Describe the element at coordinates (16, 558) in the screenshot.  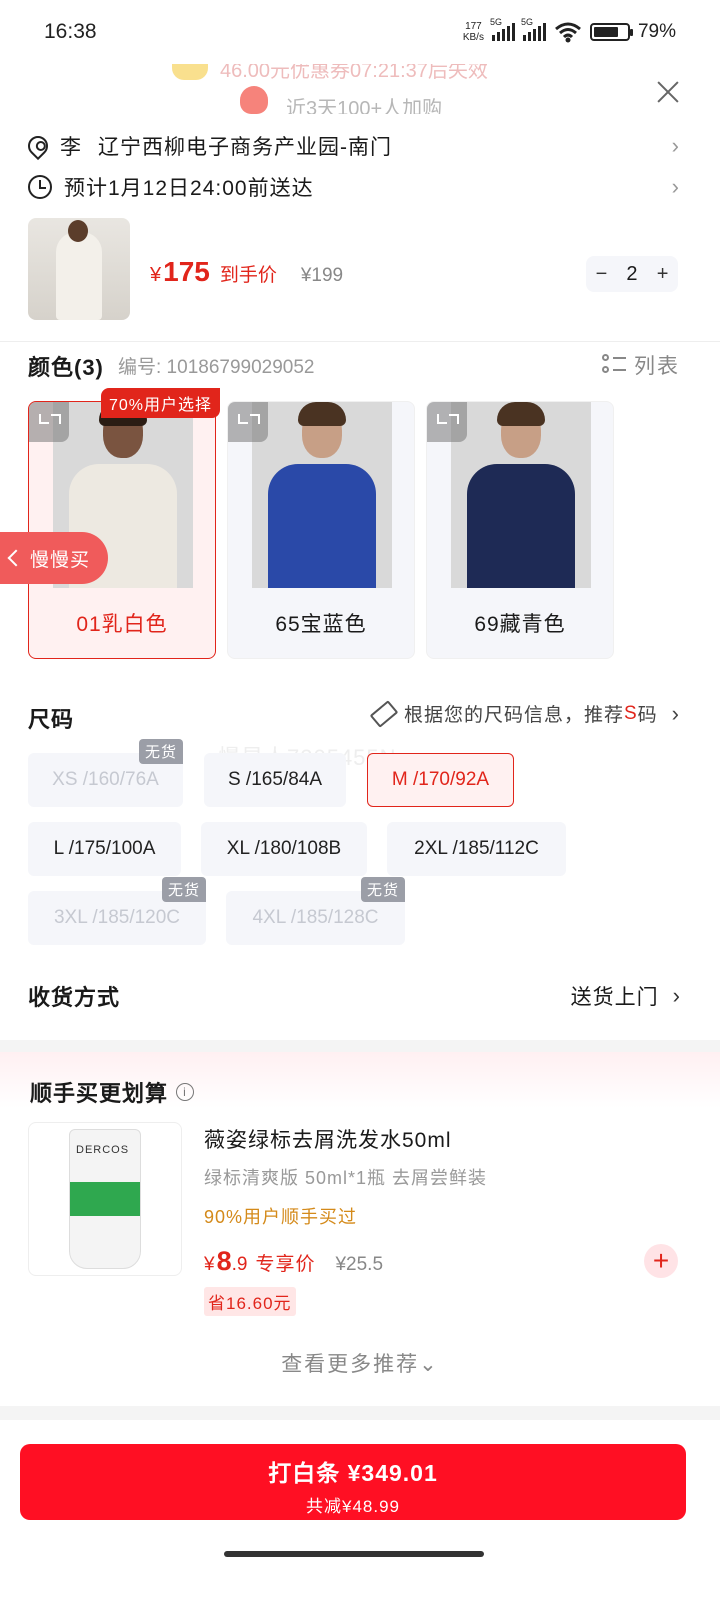
I see `chevron-left-icon` at that location.